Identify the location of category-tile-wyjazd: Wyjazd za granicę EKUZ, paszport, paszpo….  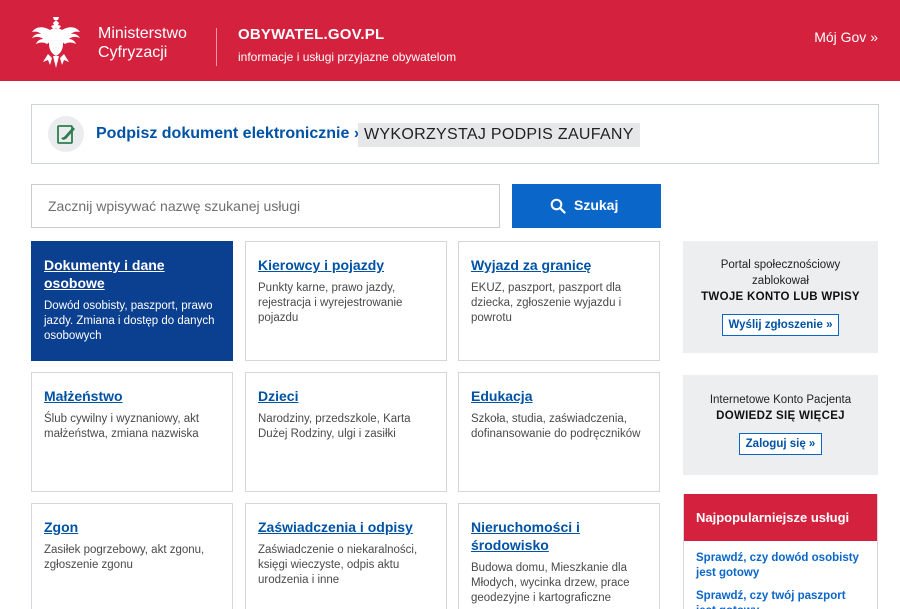
(559, 301).